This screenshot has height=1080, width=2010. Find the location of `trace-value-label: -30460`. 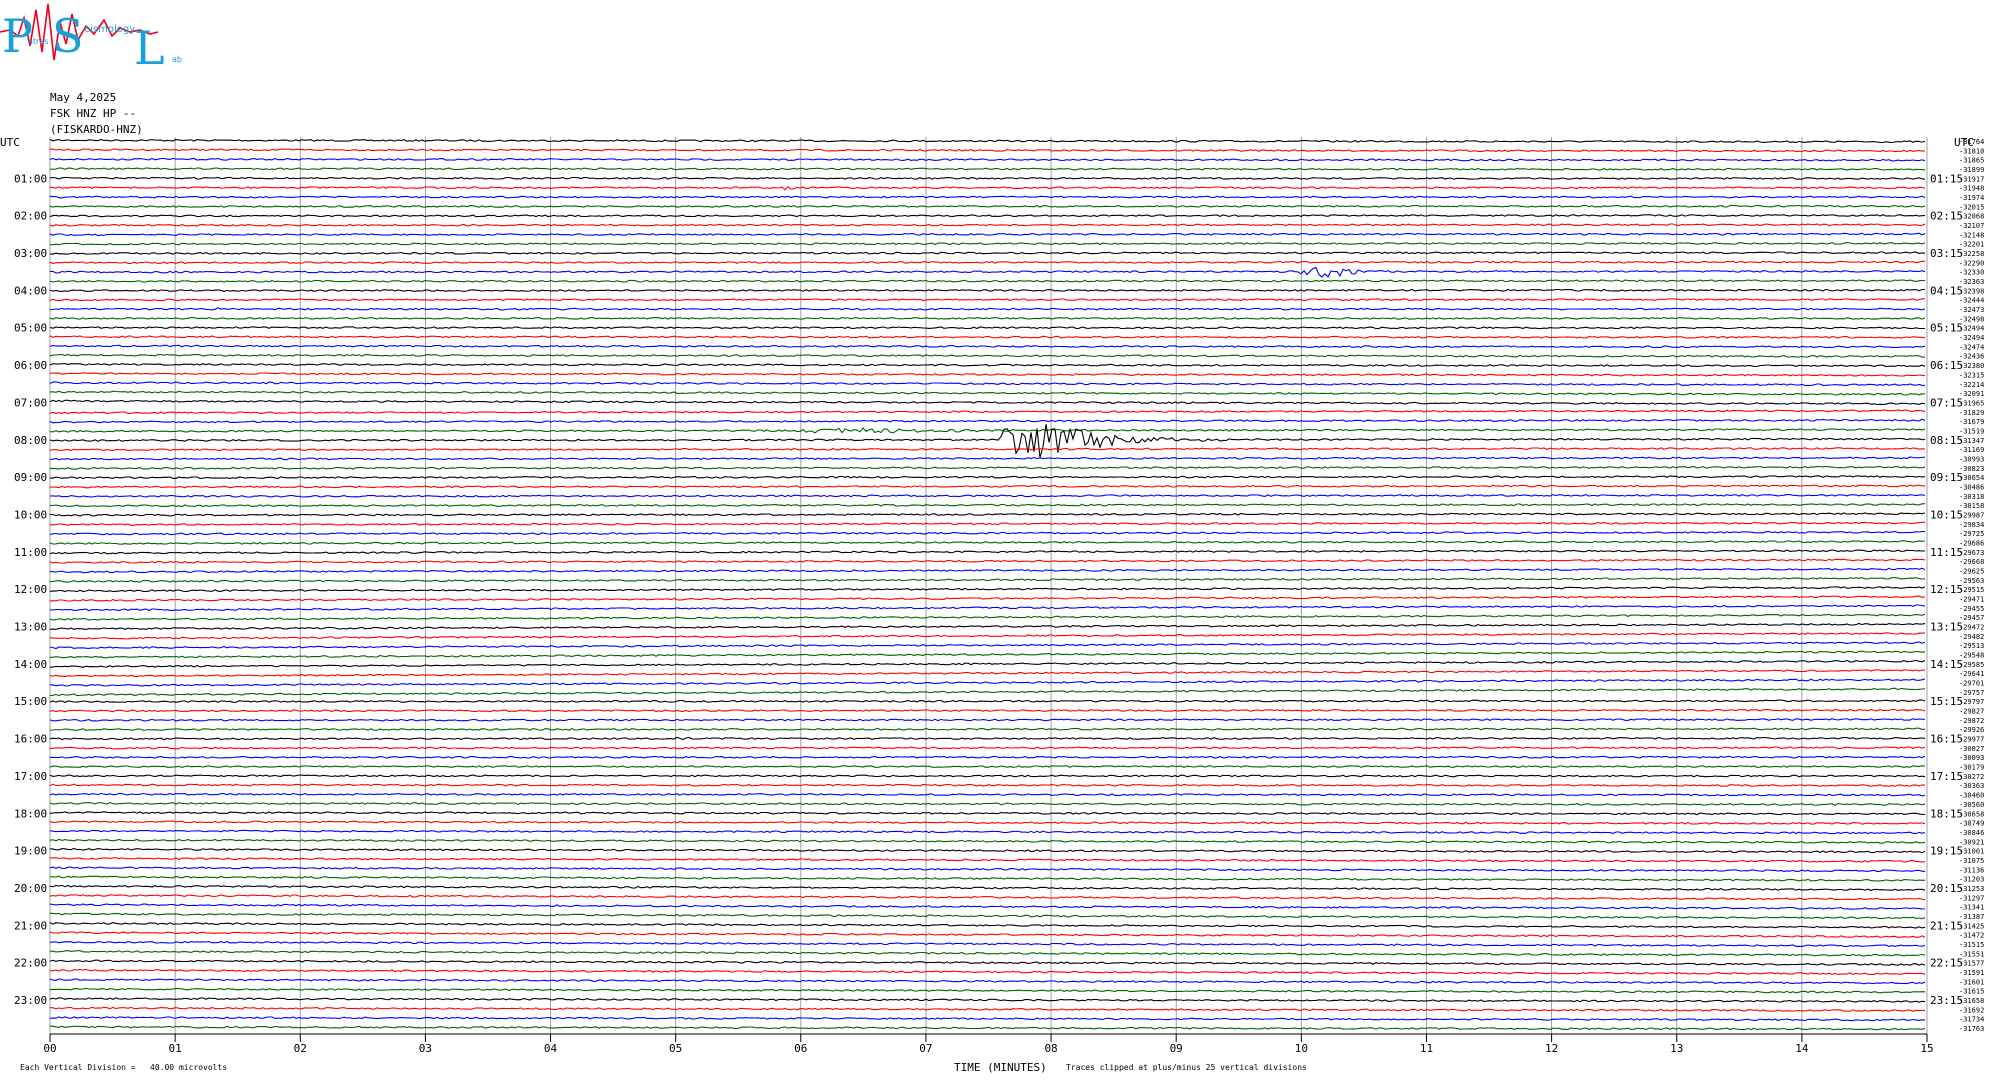

trace-value-label: -30460 is located at coordinates (1971, 796).